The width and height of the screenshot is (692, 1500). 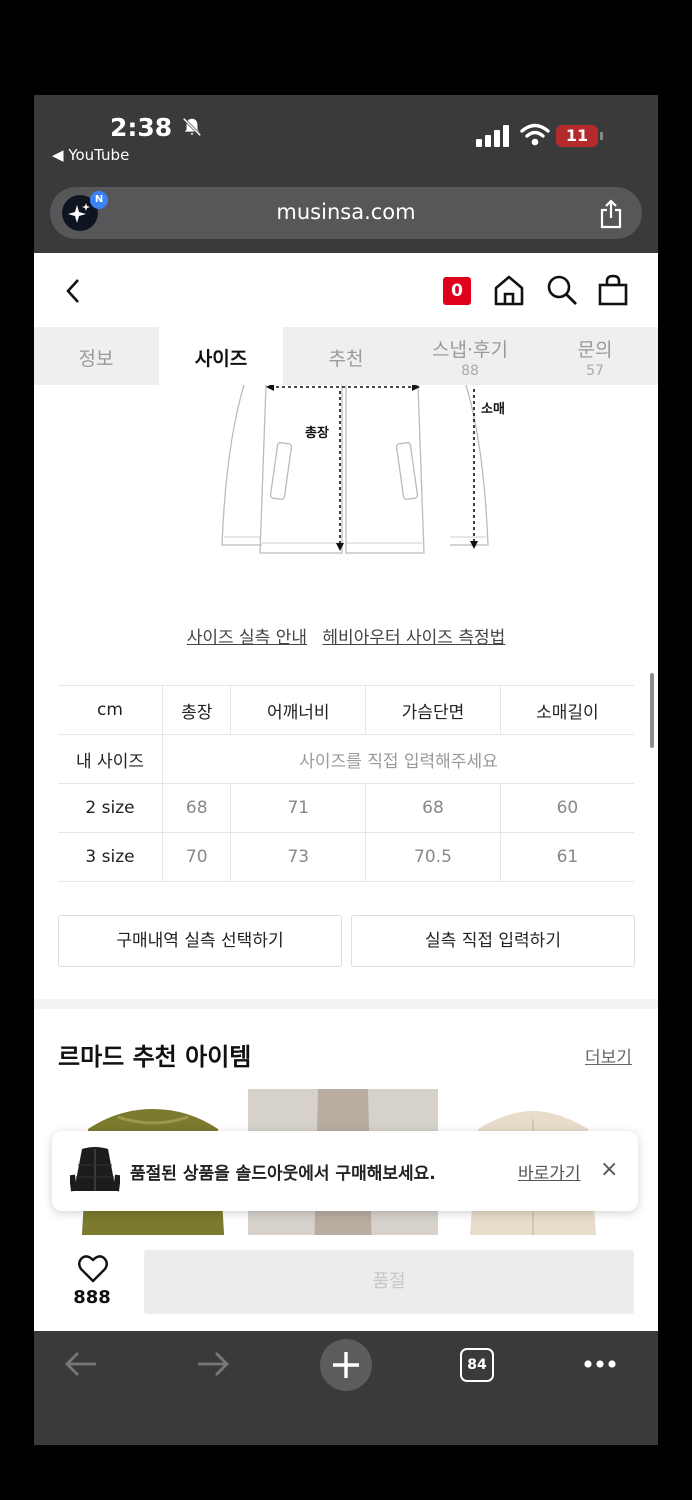 I want to click on header-cell: 소매길이, so click(x=566, y=710).